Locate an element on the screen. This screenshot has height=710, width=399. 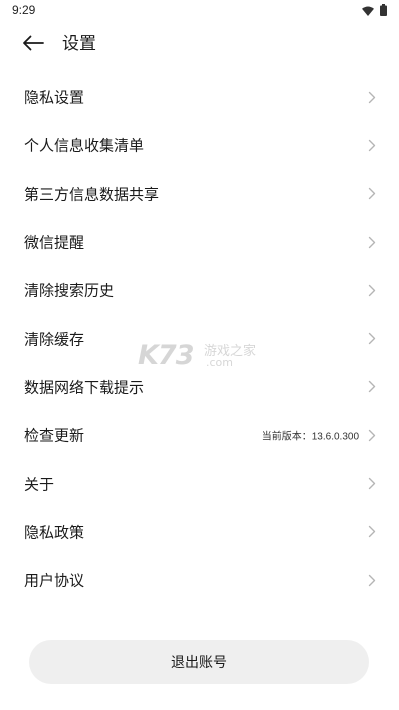
back-button is located at coordinates (33, 45).